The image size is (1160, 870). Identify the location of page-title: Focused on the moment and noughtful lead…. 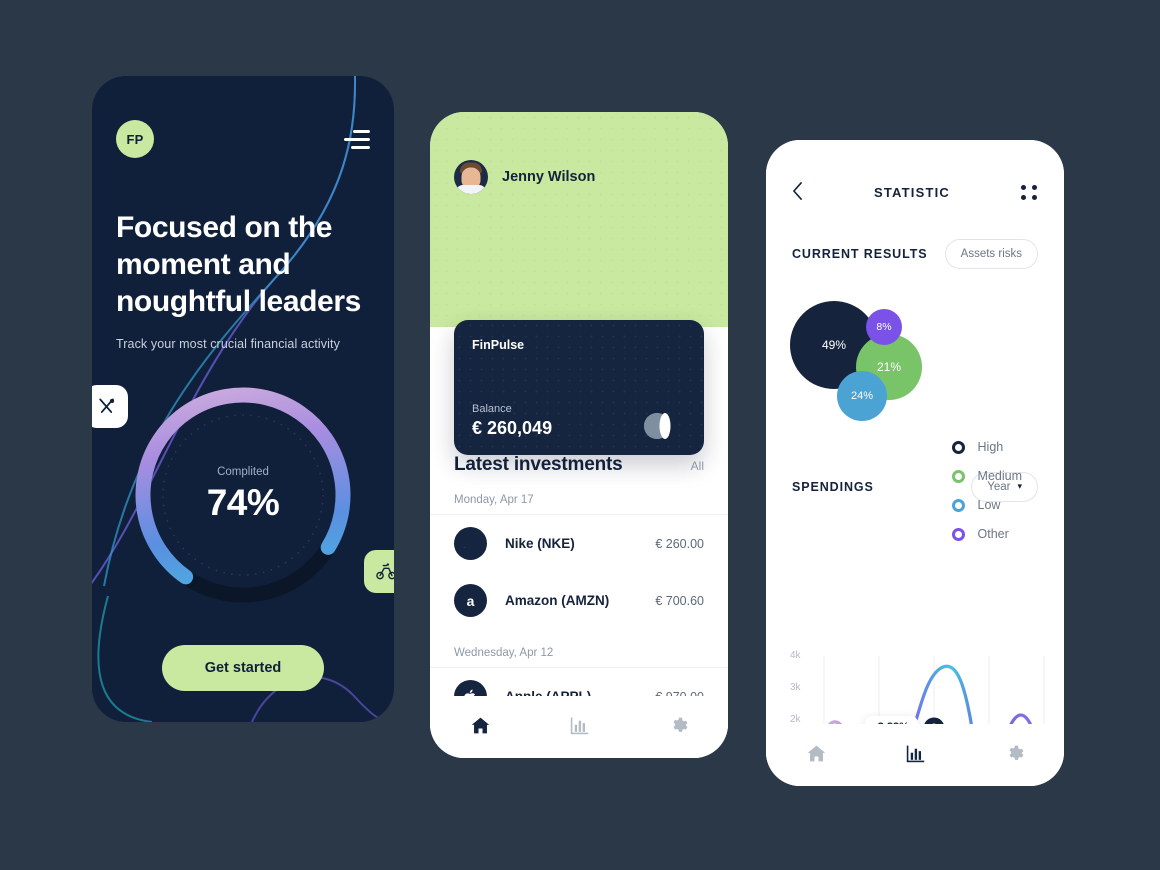
(238, 264).